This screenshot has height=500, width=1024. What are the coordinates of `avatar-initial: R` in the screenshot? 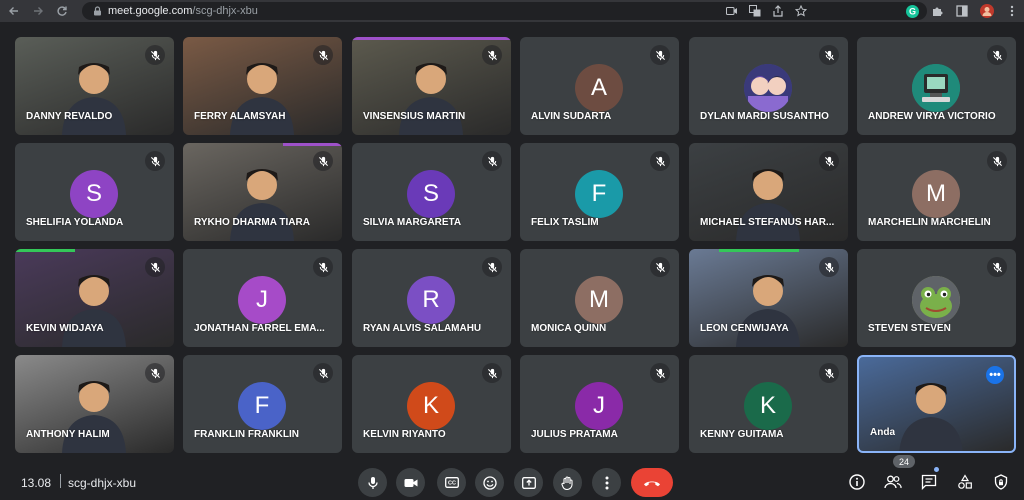 It's located at (431, 300).